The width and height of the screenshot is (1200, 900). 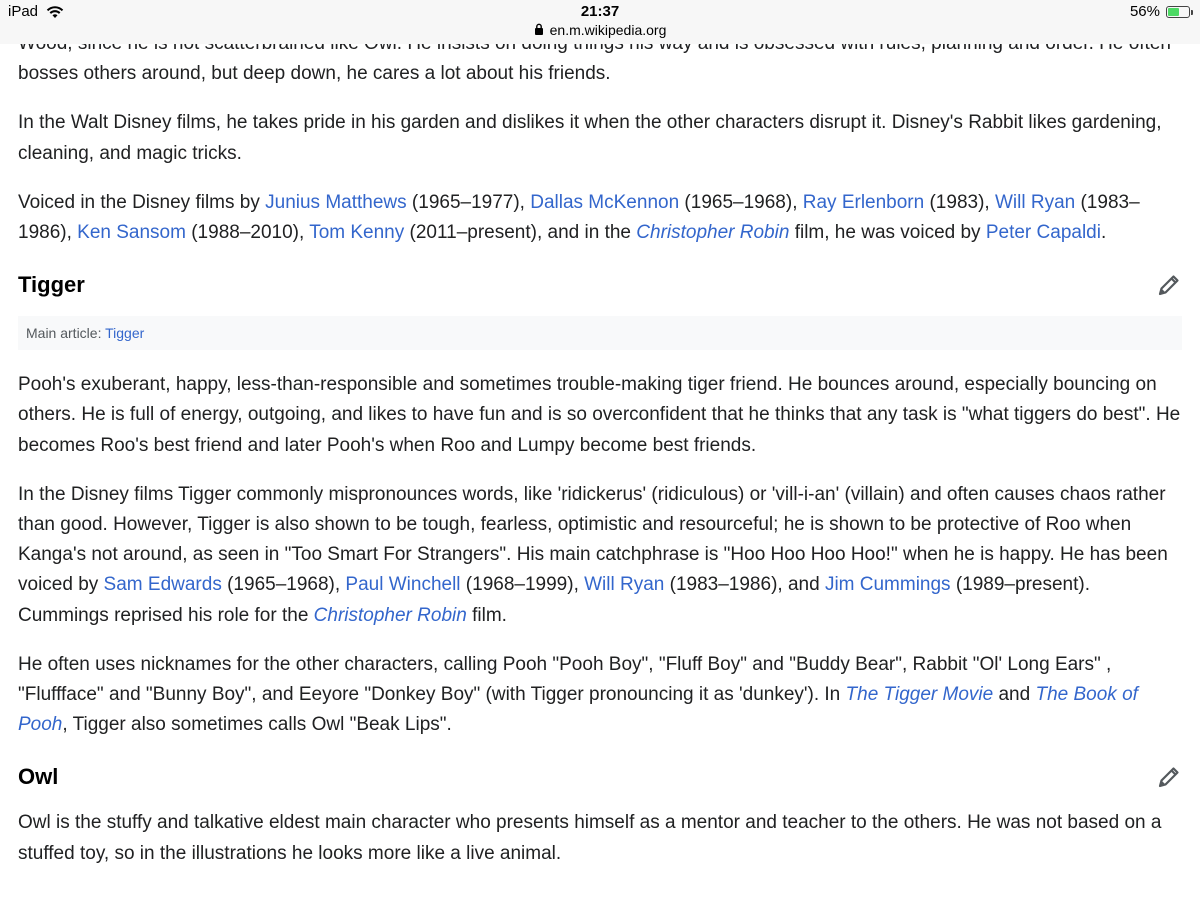 What do you see at coordinates (142, 202) in the screenshot?
I see `text: Voiced in the Disney films by` at bounding box center [142, 202].